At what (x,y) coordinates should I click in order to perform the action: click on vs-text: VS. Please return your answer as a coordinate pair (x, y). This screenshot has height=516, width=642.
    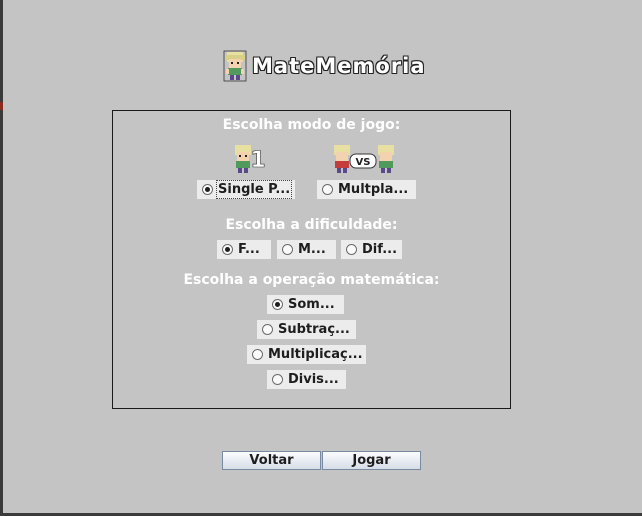
    Looking at the image, I should click on (363, 162).